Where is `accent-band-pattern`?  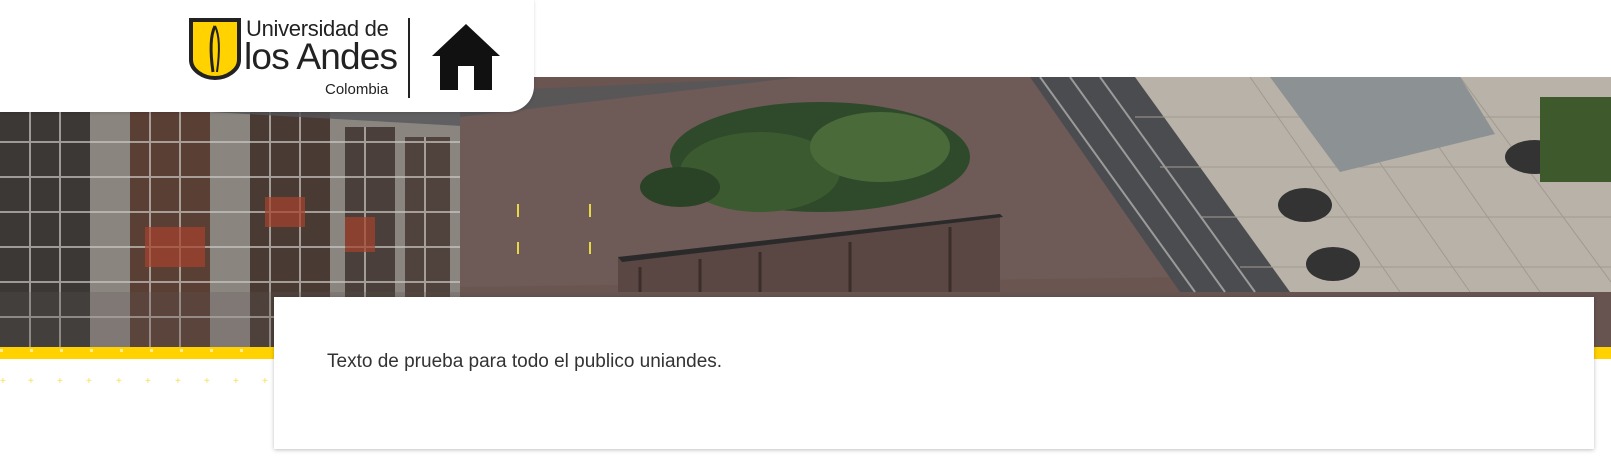 accent-band-pattern is located at coordinates (135, 350).